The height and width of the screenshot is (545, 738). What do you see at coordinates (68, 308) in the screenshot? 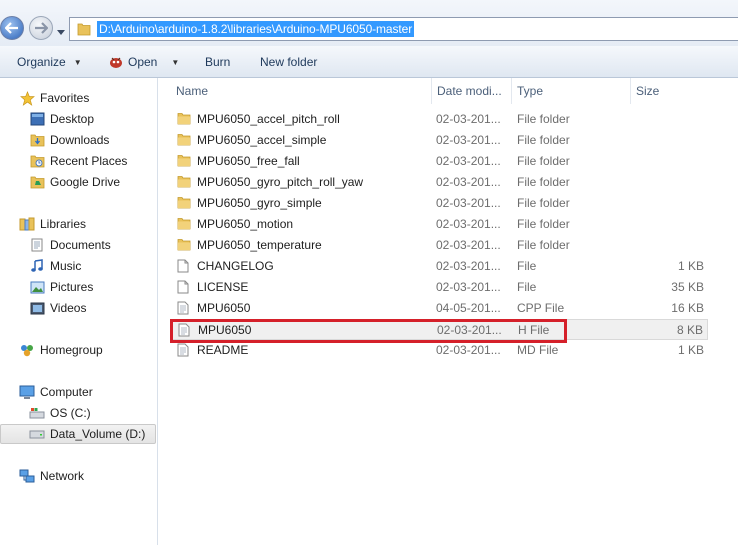
I see `nav-videos-label: Videos` at bounding box center [68, 308].